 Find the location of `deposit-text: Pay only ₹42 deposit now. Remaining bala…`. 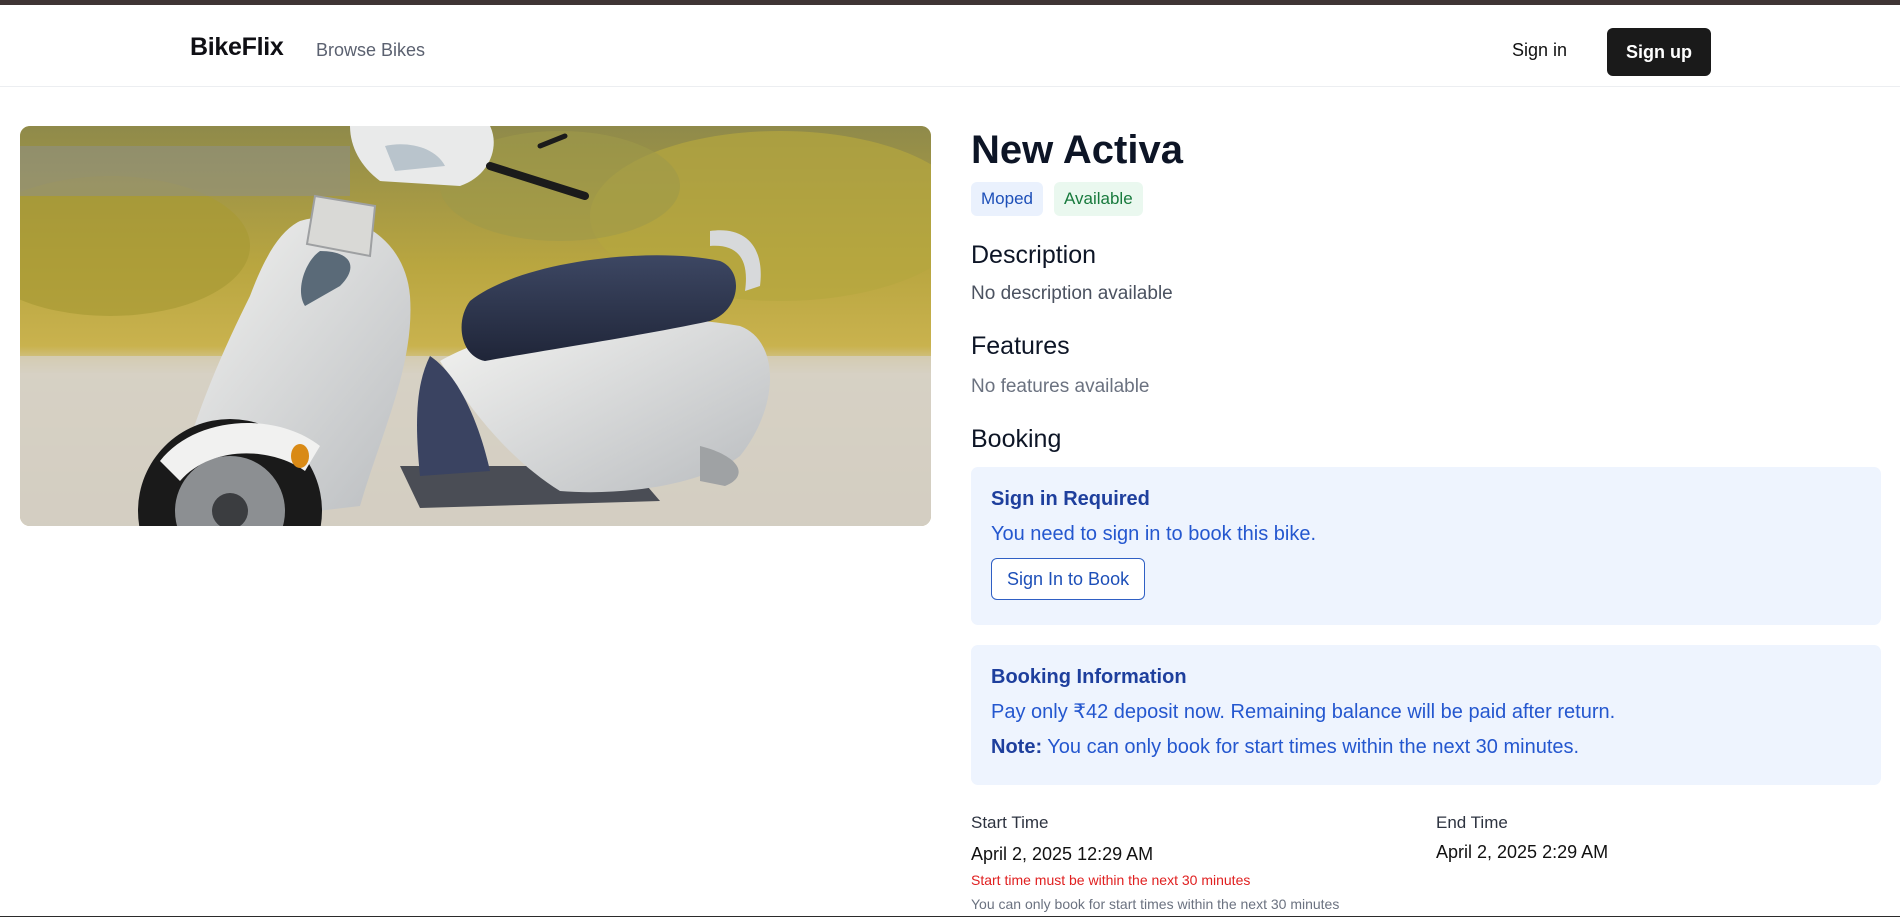

deposit-text: Pay only ₹42 deposit now. Remaining bala… is located at coordinates (1303, 712).